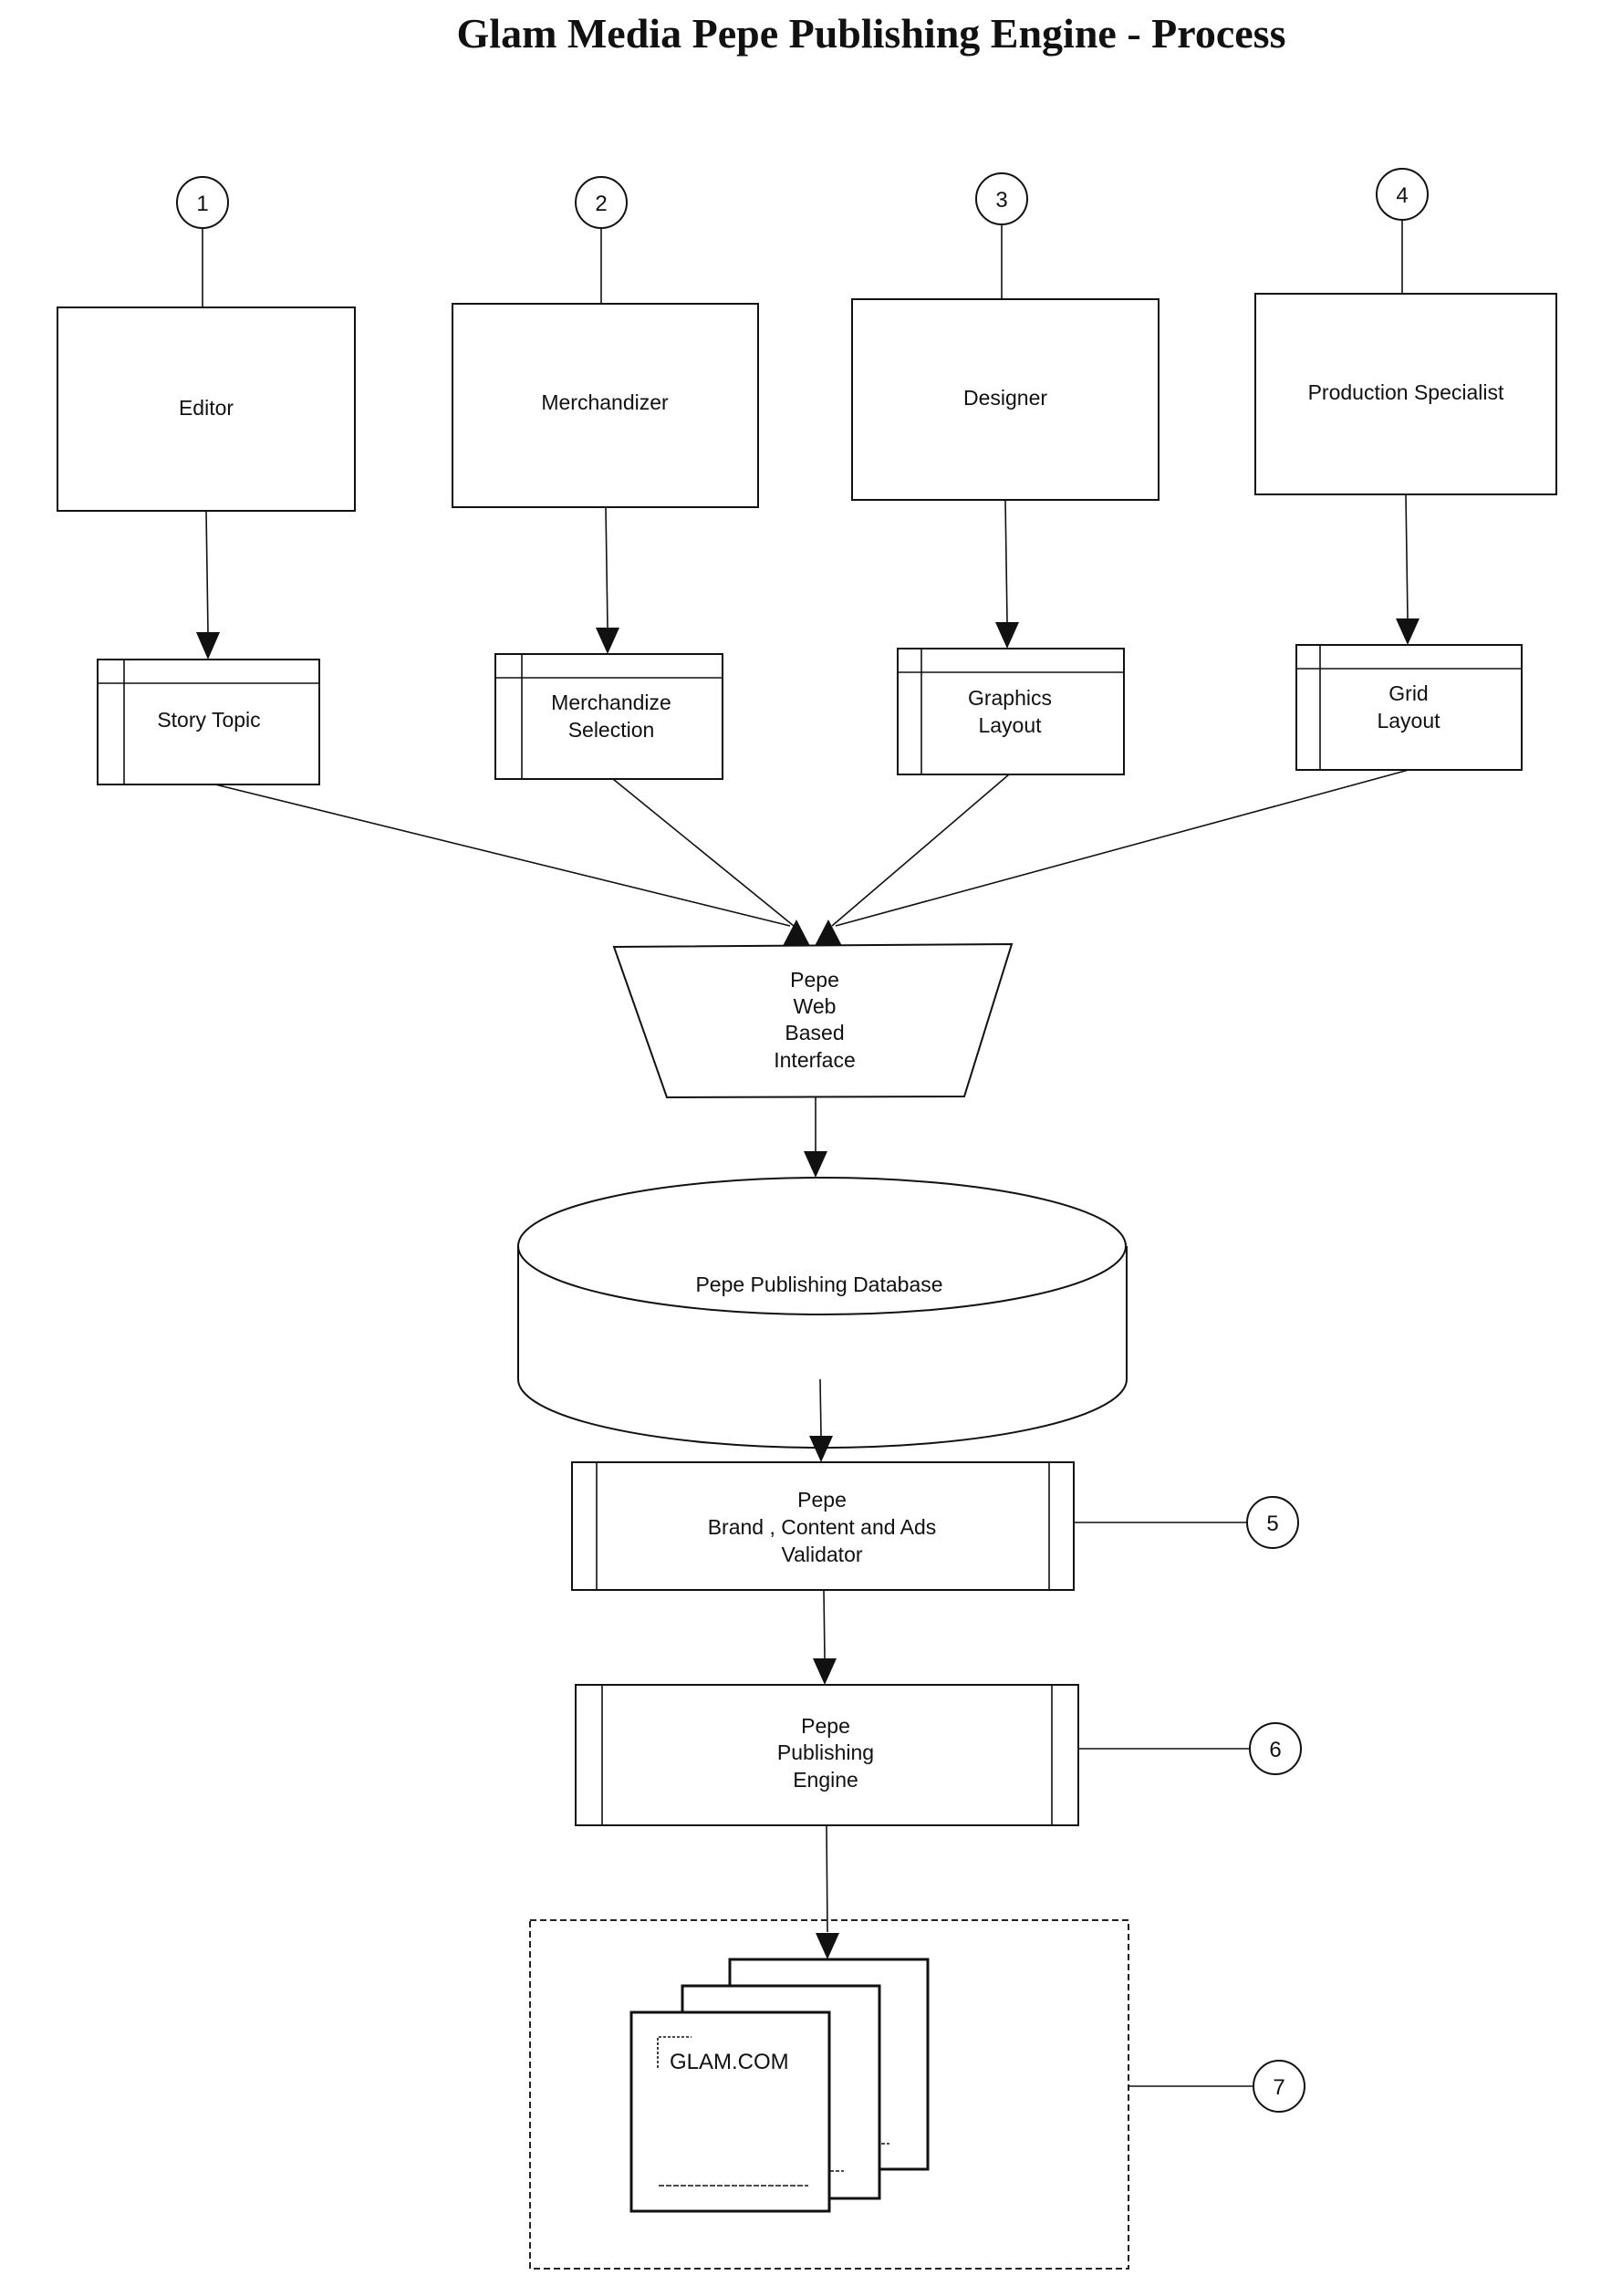  Describe the element at coordinates (819, 1284) in the screenshot. I see `database-label: Pepe Publishing Database` at that location.